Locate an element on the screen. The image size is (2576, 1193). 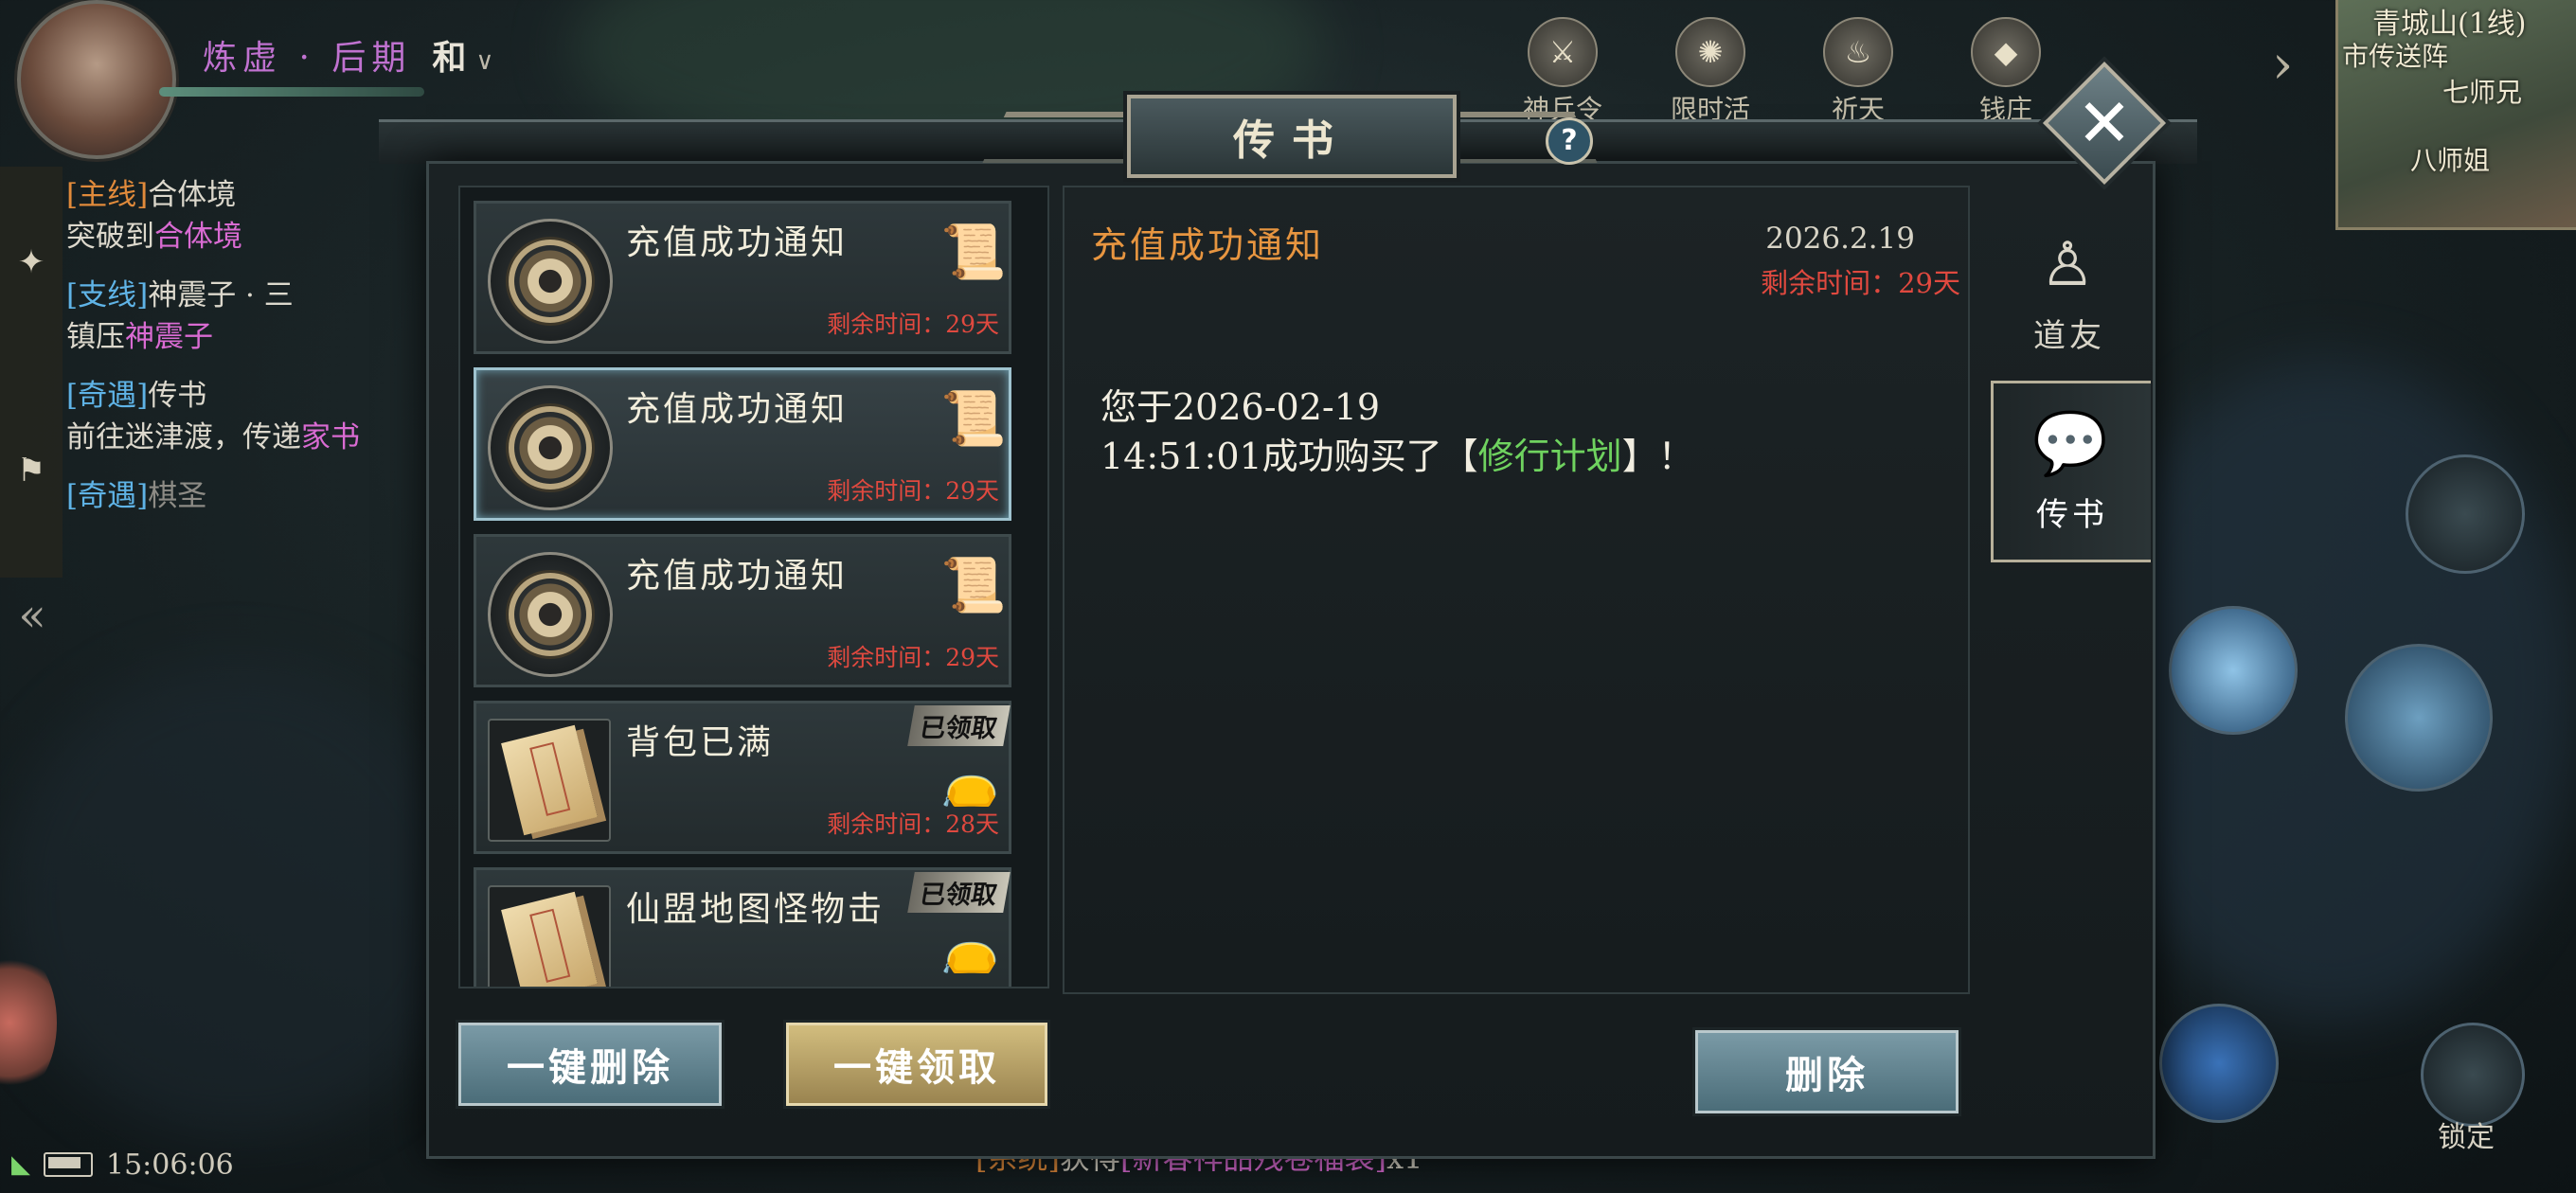
chat-bubble-icon: 💬 is located at coordinates (2072, 444).